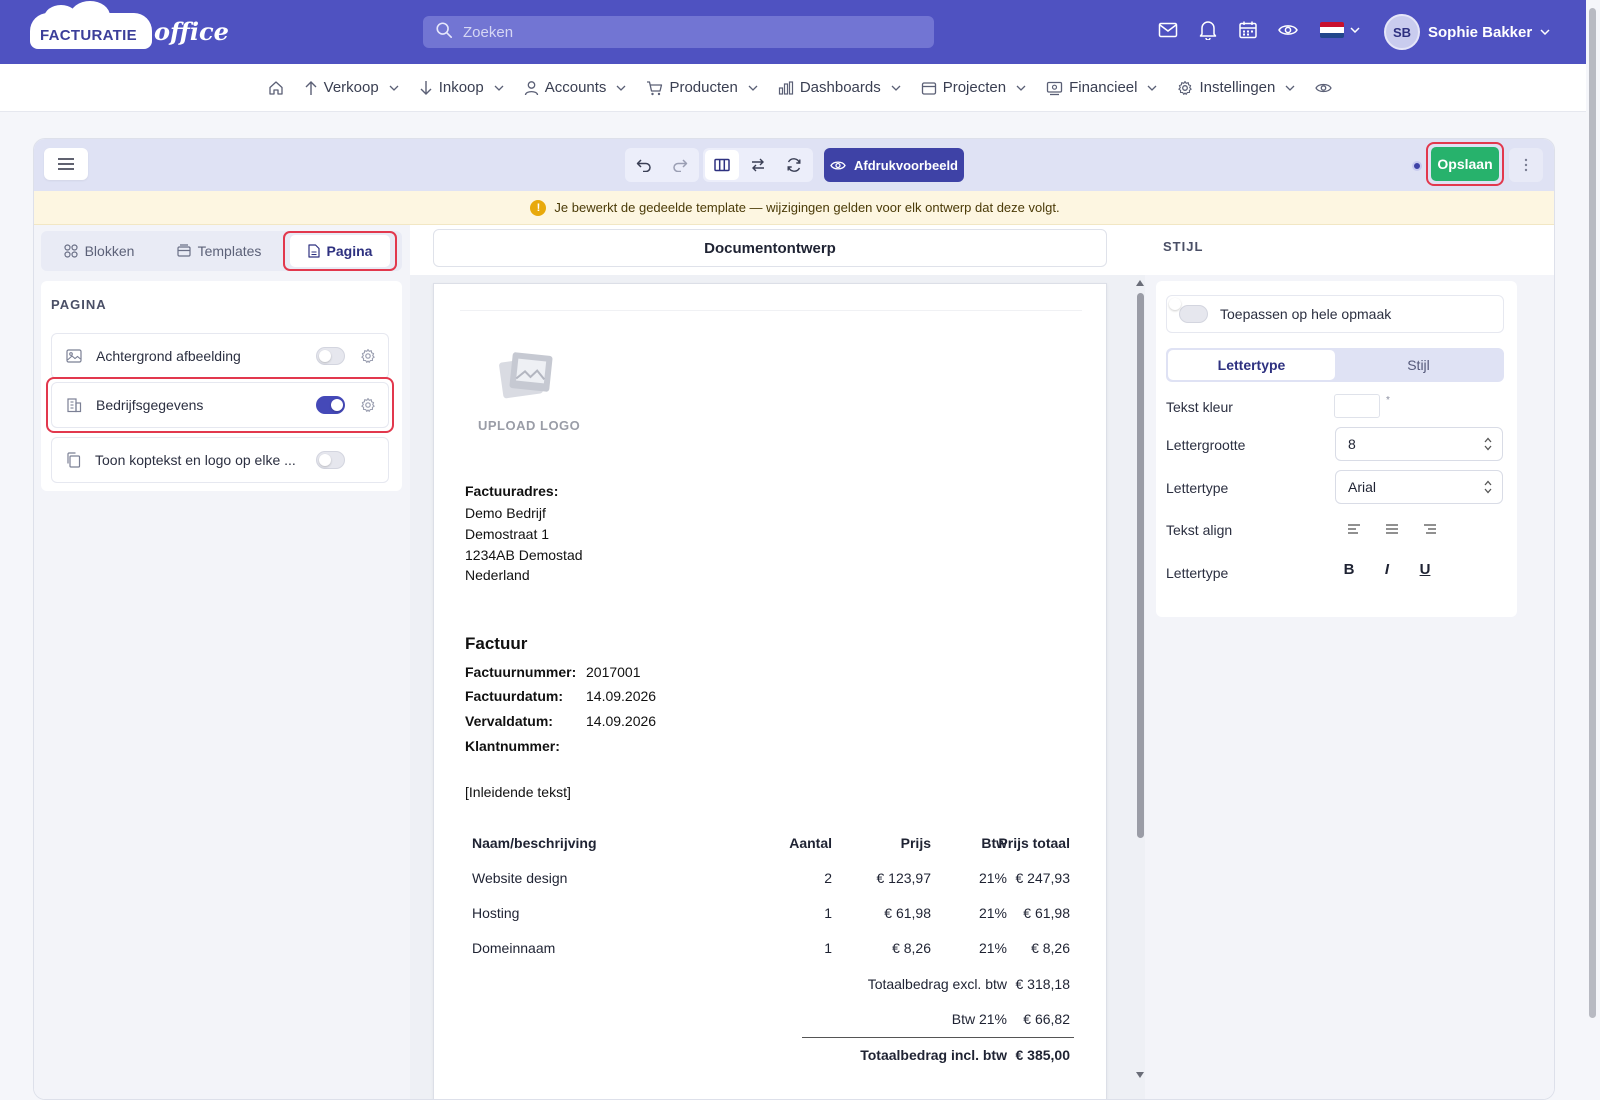  What do you see at coordinates (770, 248) in the screenshot?
I see `document-design-title: Documentontwerp` at bounding box center [770, 248].